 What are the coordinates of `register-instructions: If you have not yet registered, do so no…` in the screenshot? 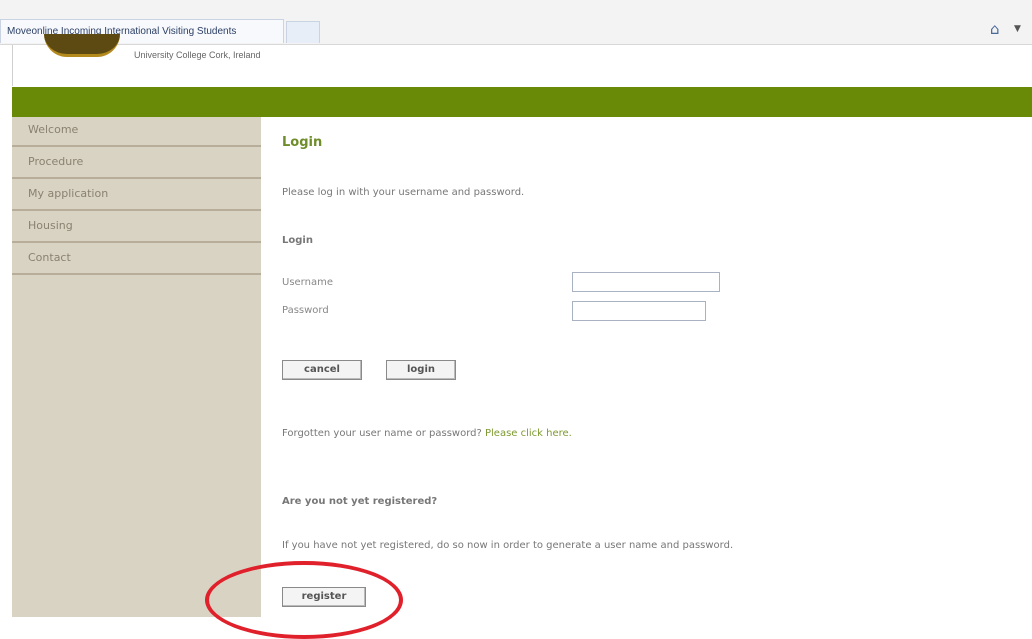 It's located at (508, 545).